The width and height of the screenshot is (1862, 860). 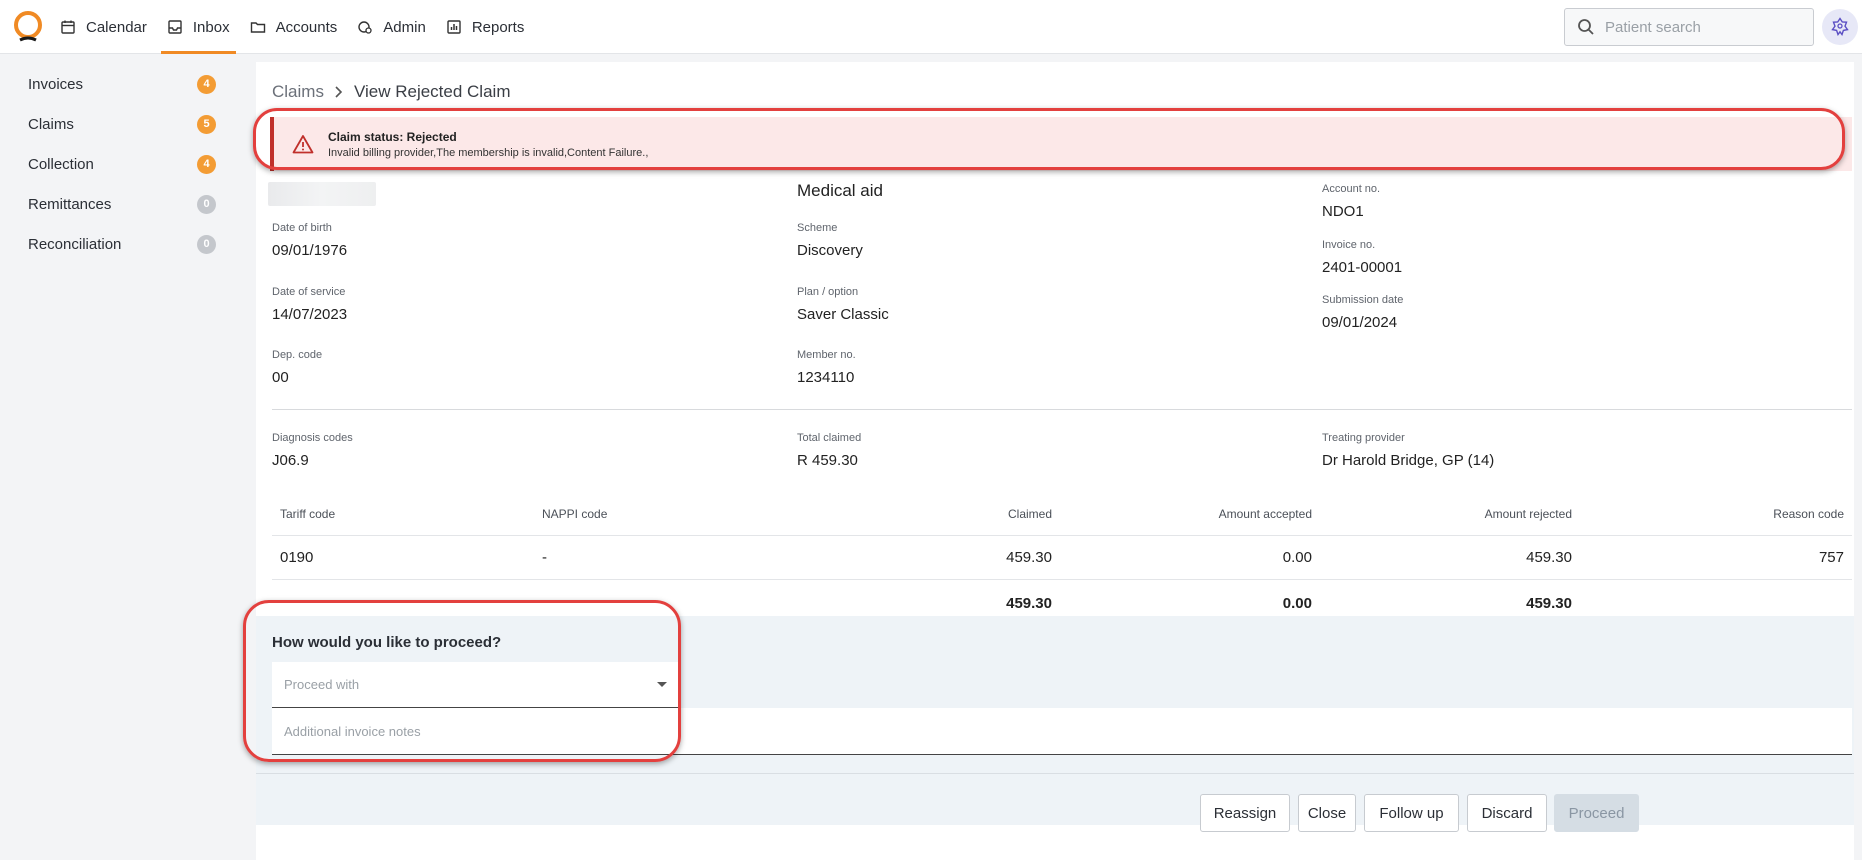 I want to click on dos-label: Date of service, so click(x=309, y=292).